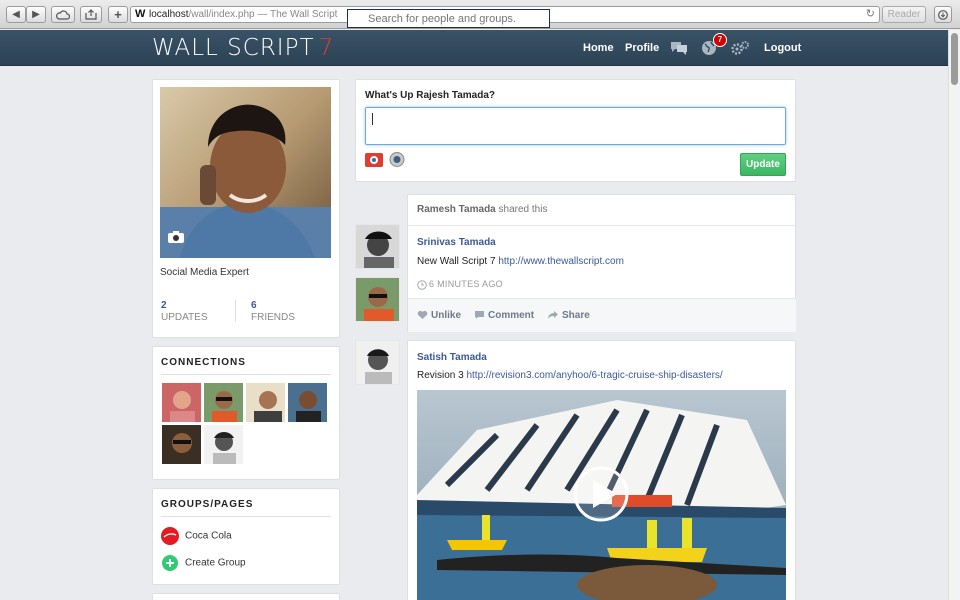 The image size is (960, 600). Describe the element at coordinates (422, 315) in the screenshot. I see `heart-icon` at that location.